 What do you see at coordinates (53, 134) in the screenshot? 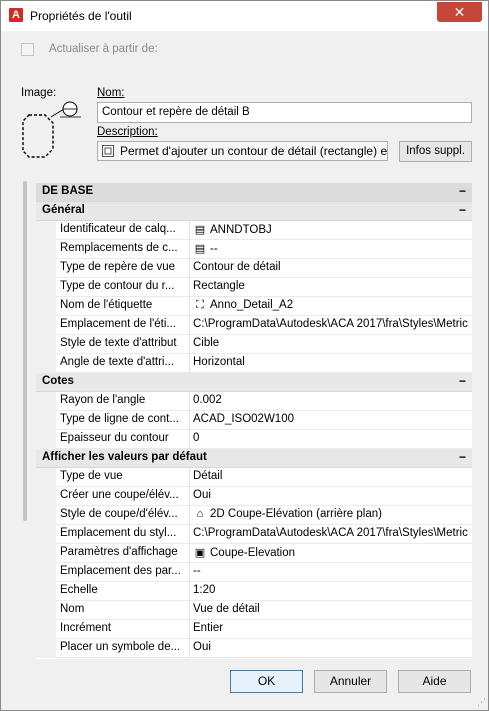
I see `tool-image-icon` at bounding box center [53, 134].